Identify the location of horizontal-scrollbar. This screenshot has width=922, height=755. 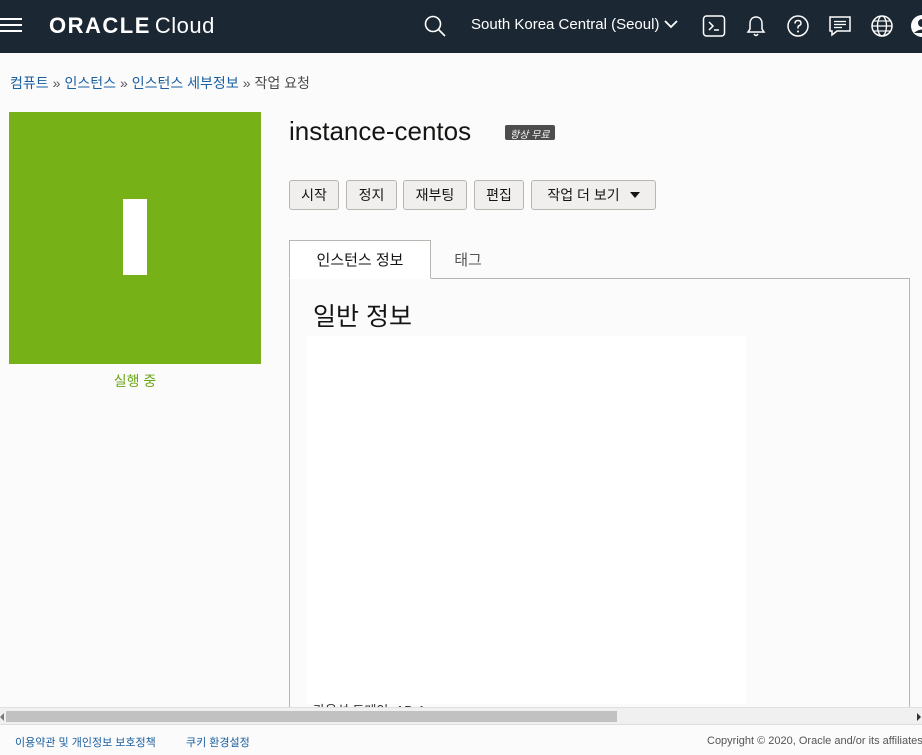
(461, 715).